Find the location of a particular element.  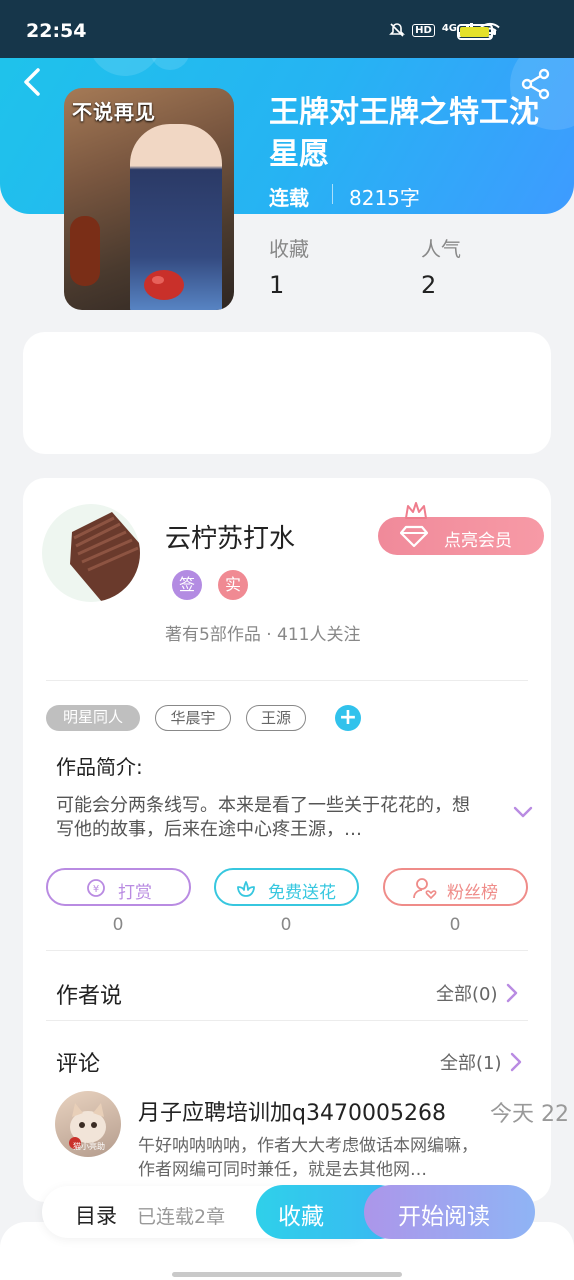

start-reading-label: 开始阅读 is located at coordinates (444, 1217).